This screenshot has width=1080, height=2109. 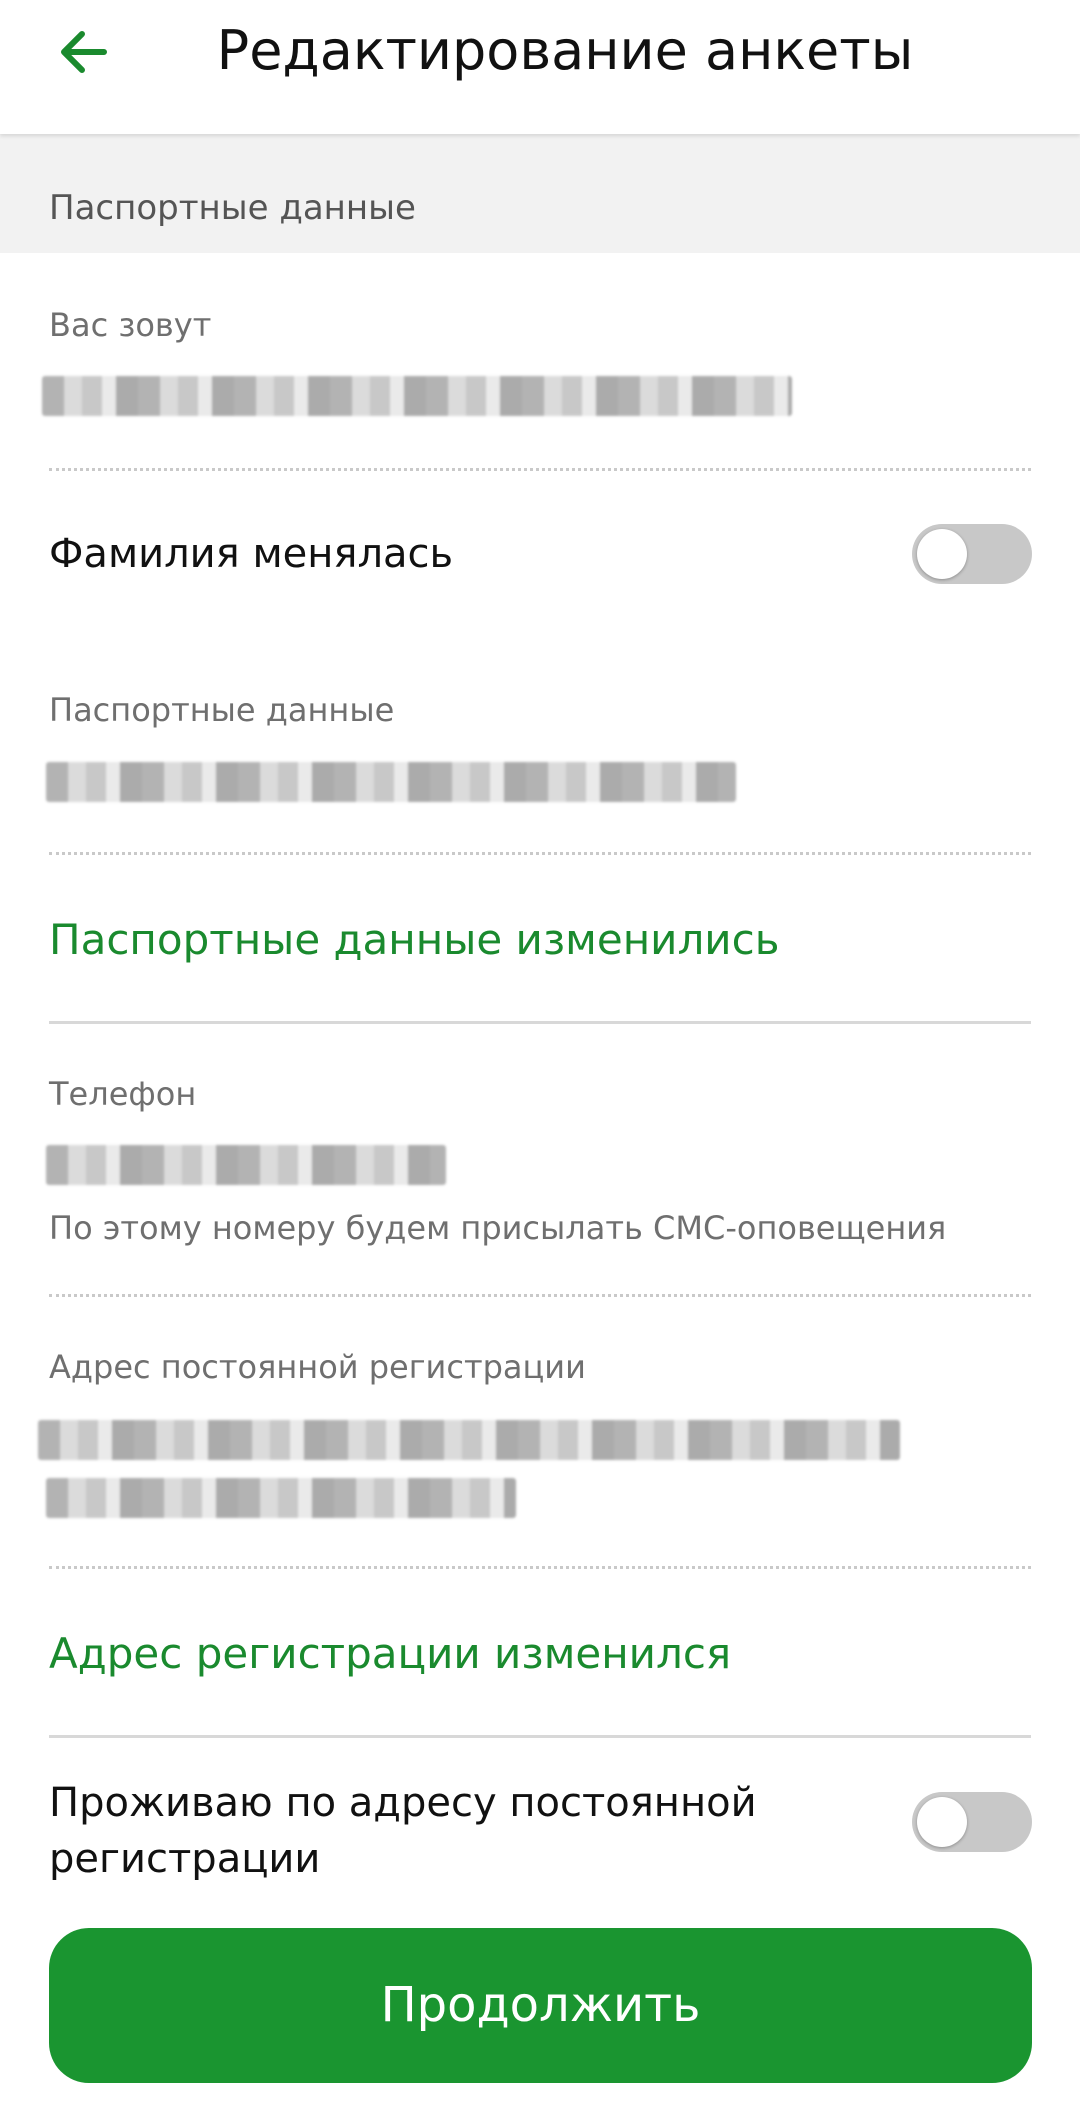 I want to click on passport-changed-link: Паспортные данные изменились, so click(x=414, y=940).